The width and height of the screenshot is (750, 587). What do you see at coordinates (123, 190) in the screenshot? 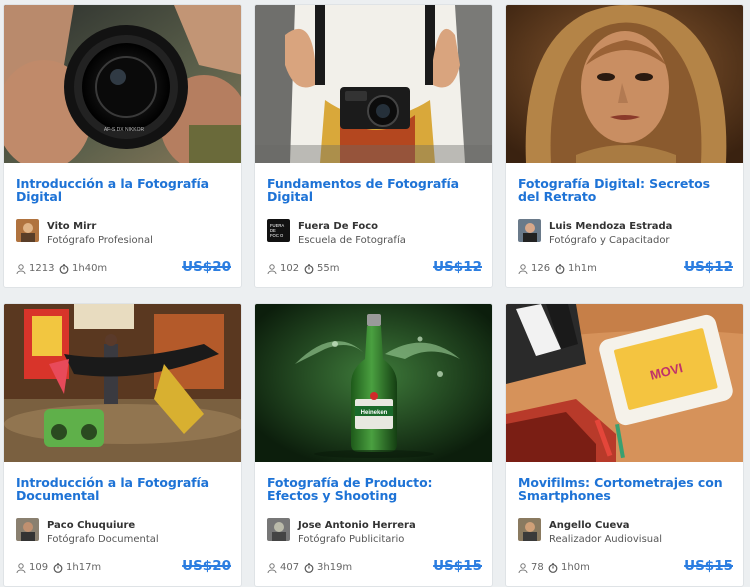
I see `course-title: Introducción a la Fotografía Digital` at bounding box center [123, 190].